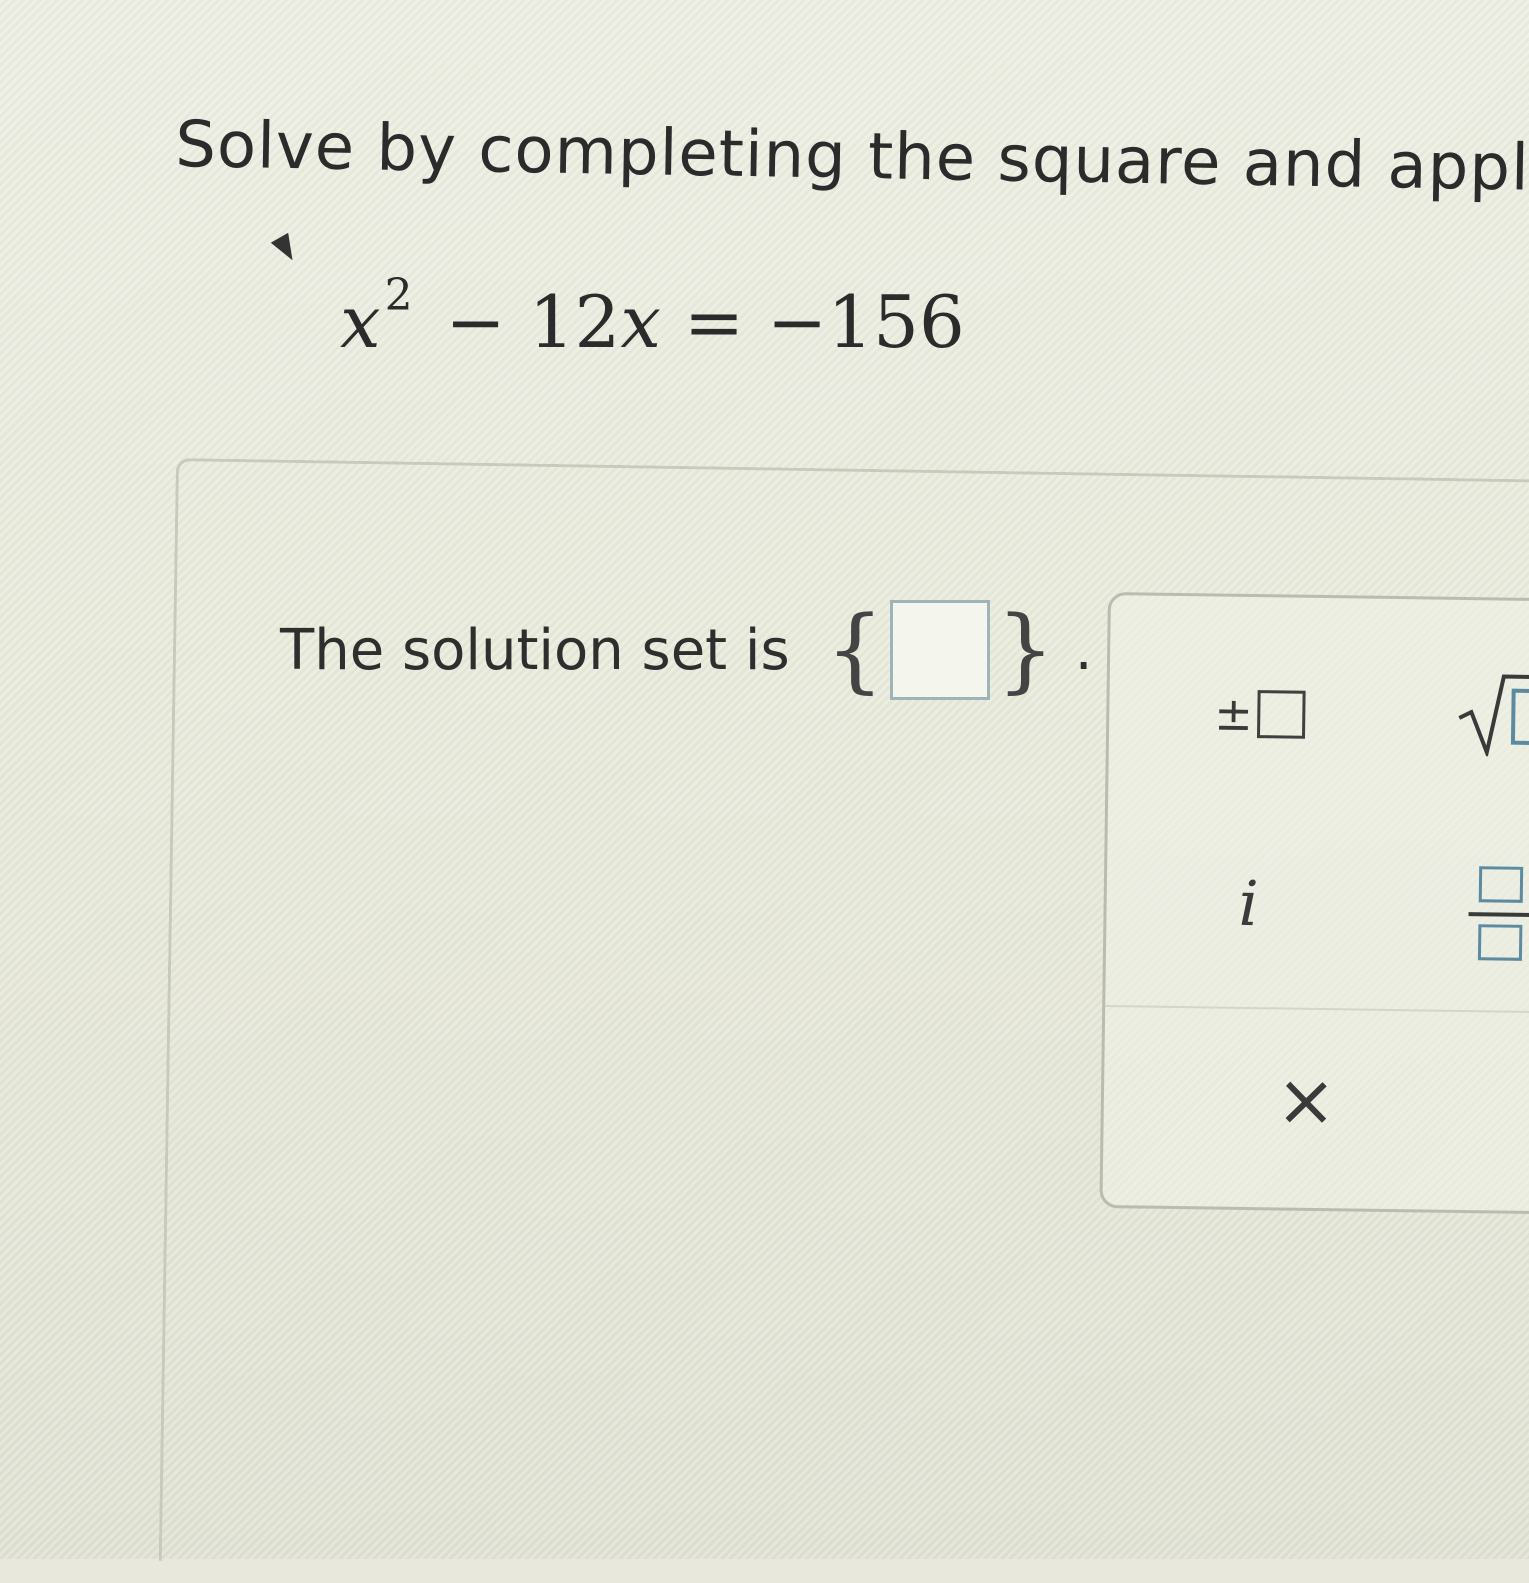 This screenshot has height=1583, width=1529. What do you see at coordinates (521, 322) in the screenshot?
I see `equation-middle: − 12` at bounding box center [521, 322].